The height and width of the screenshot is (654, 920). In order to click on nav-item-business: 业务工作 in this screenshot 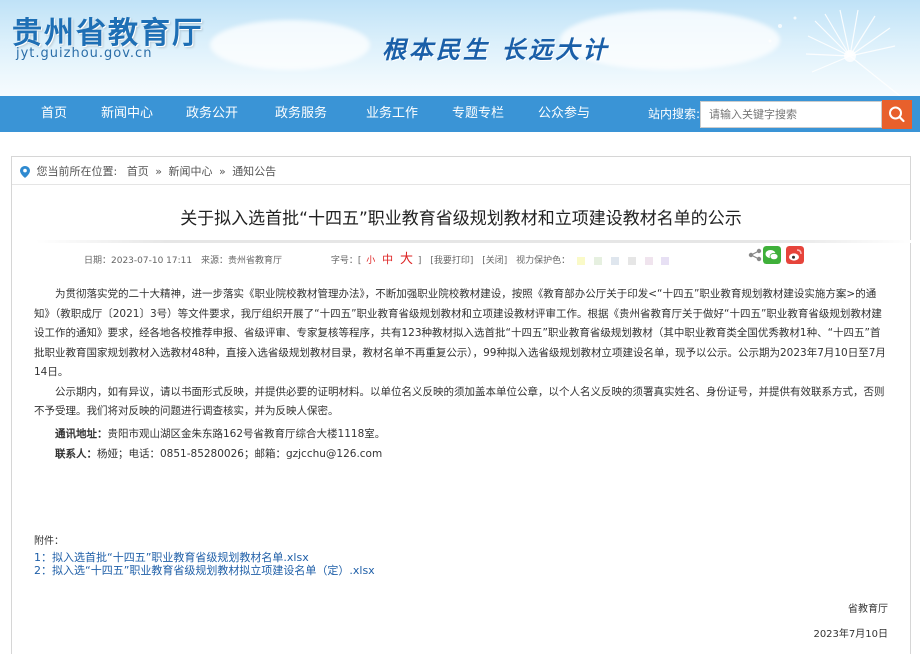, I will do `click(392, 114)`.